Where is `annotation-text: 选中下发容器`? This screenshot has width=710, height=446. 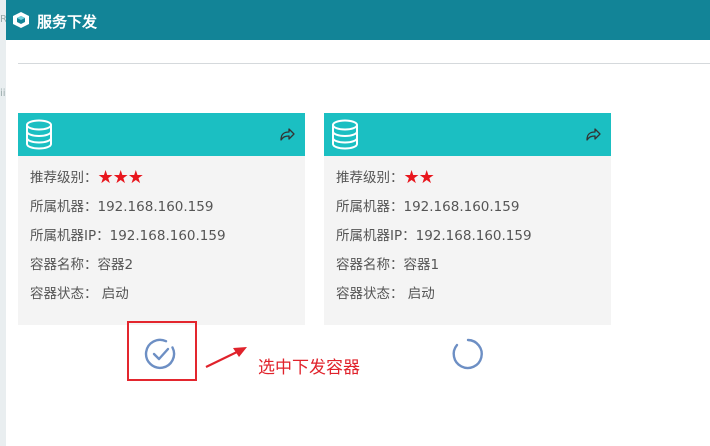
annotation-text: 选中下发容器 is located at coordinates (309, 368).